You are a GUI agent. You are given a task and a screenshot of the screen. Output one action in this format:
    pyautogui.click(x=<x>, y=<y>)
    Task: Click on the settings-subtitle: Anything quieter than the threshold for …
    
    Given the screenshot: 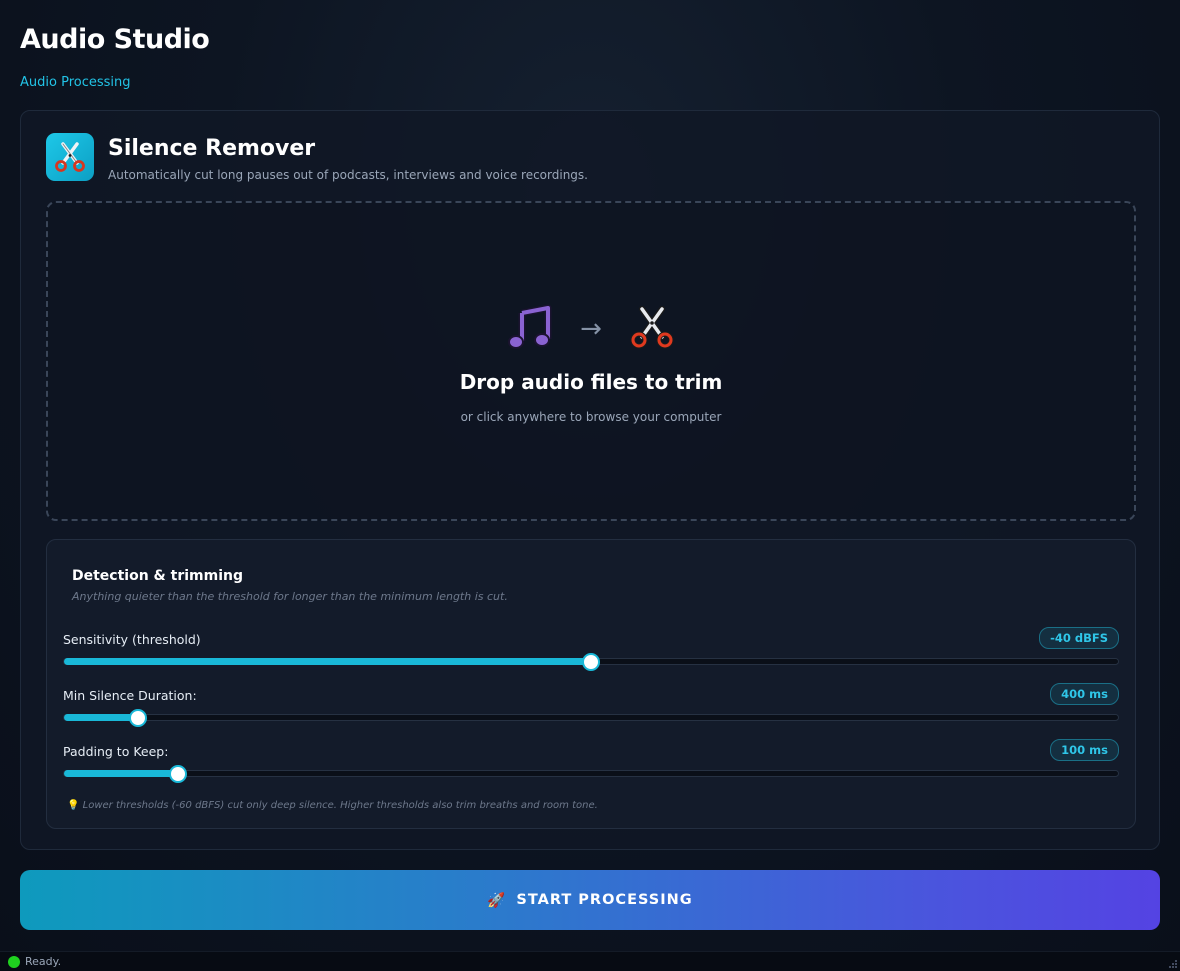 What is the action you would take?
    pyautogui.click(x=290, y=596)
    